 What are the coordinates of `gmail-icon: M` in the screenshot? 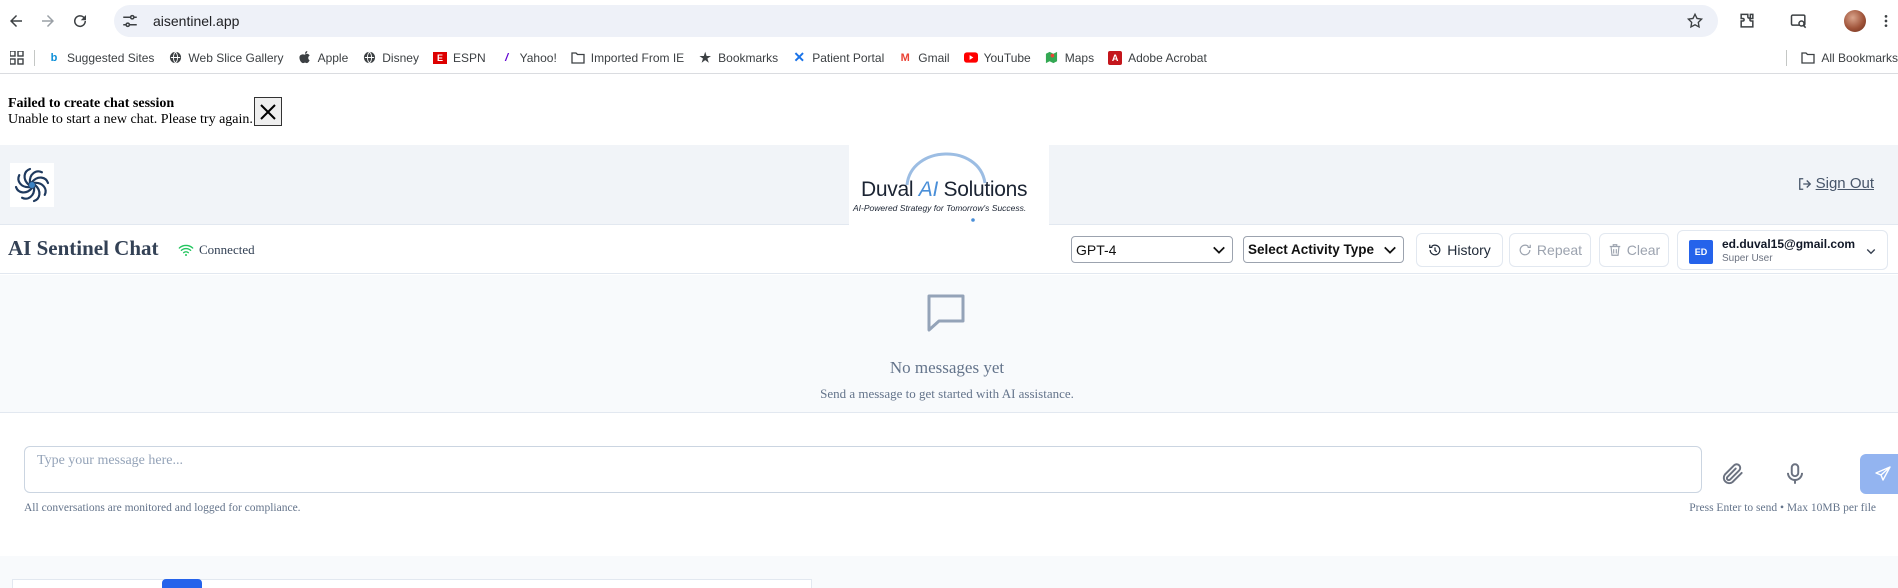 It's located at (905, 57).